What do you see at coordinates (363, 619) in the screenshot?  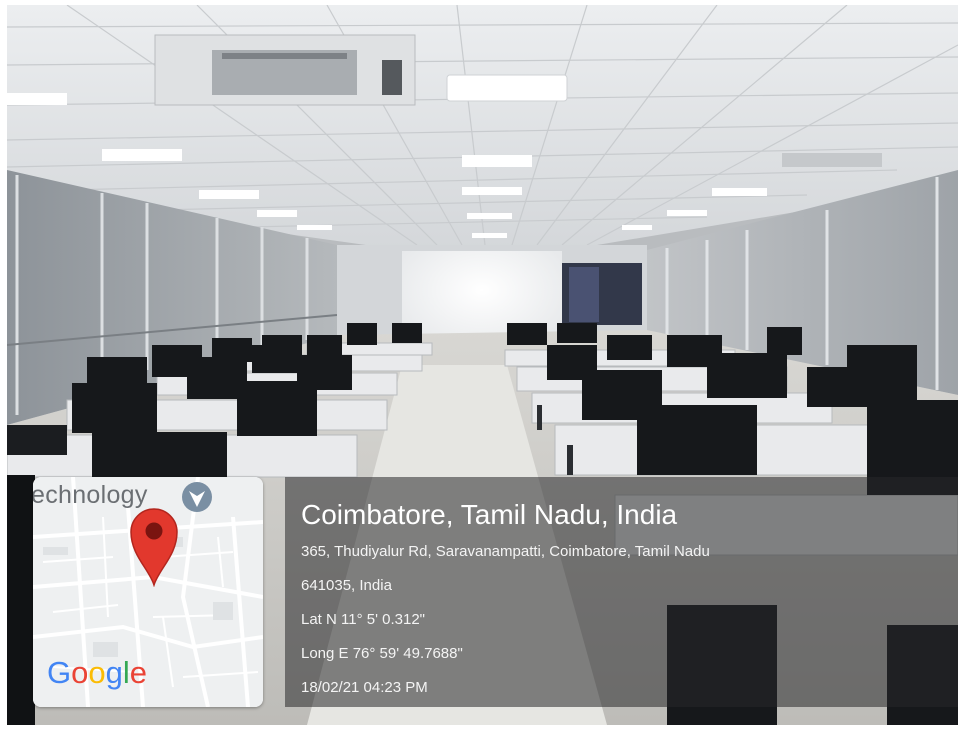 I see `latitude-text: Lat N 11° 5' 0.312"` at bounding box center [363, 619].